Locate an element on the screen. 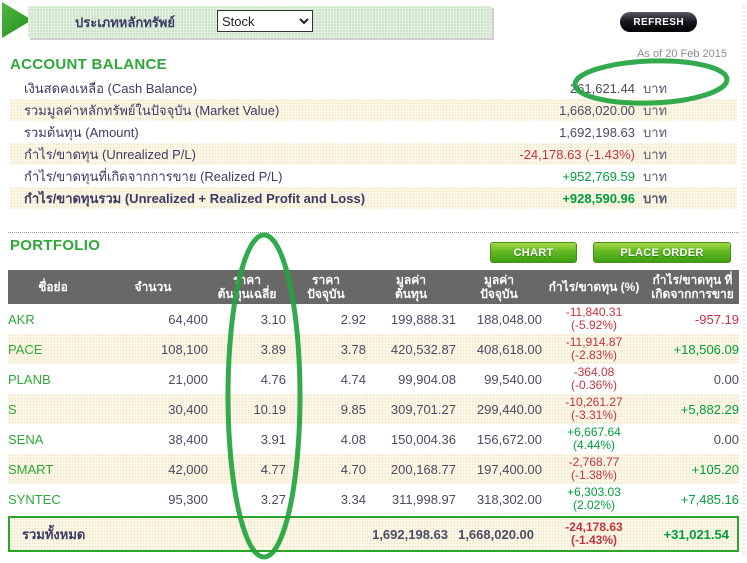 Image resolution: width=747 pixels, height=563 pixels. header-line: กำไร/ขาดทุน (%) is located at coordinates (594, 287).